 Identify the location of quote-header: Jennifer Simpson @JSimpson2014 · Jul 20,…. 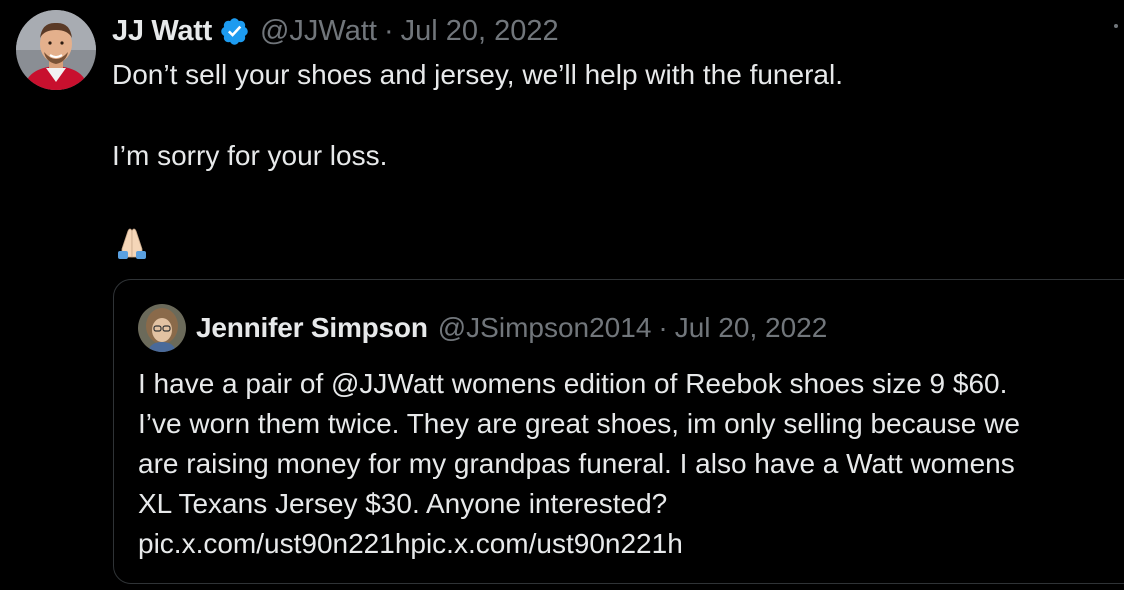
(511, 328).